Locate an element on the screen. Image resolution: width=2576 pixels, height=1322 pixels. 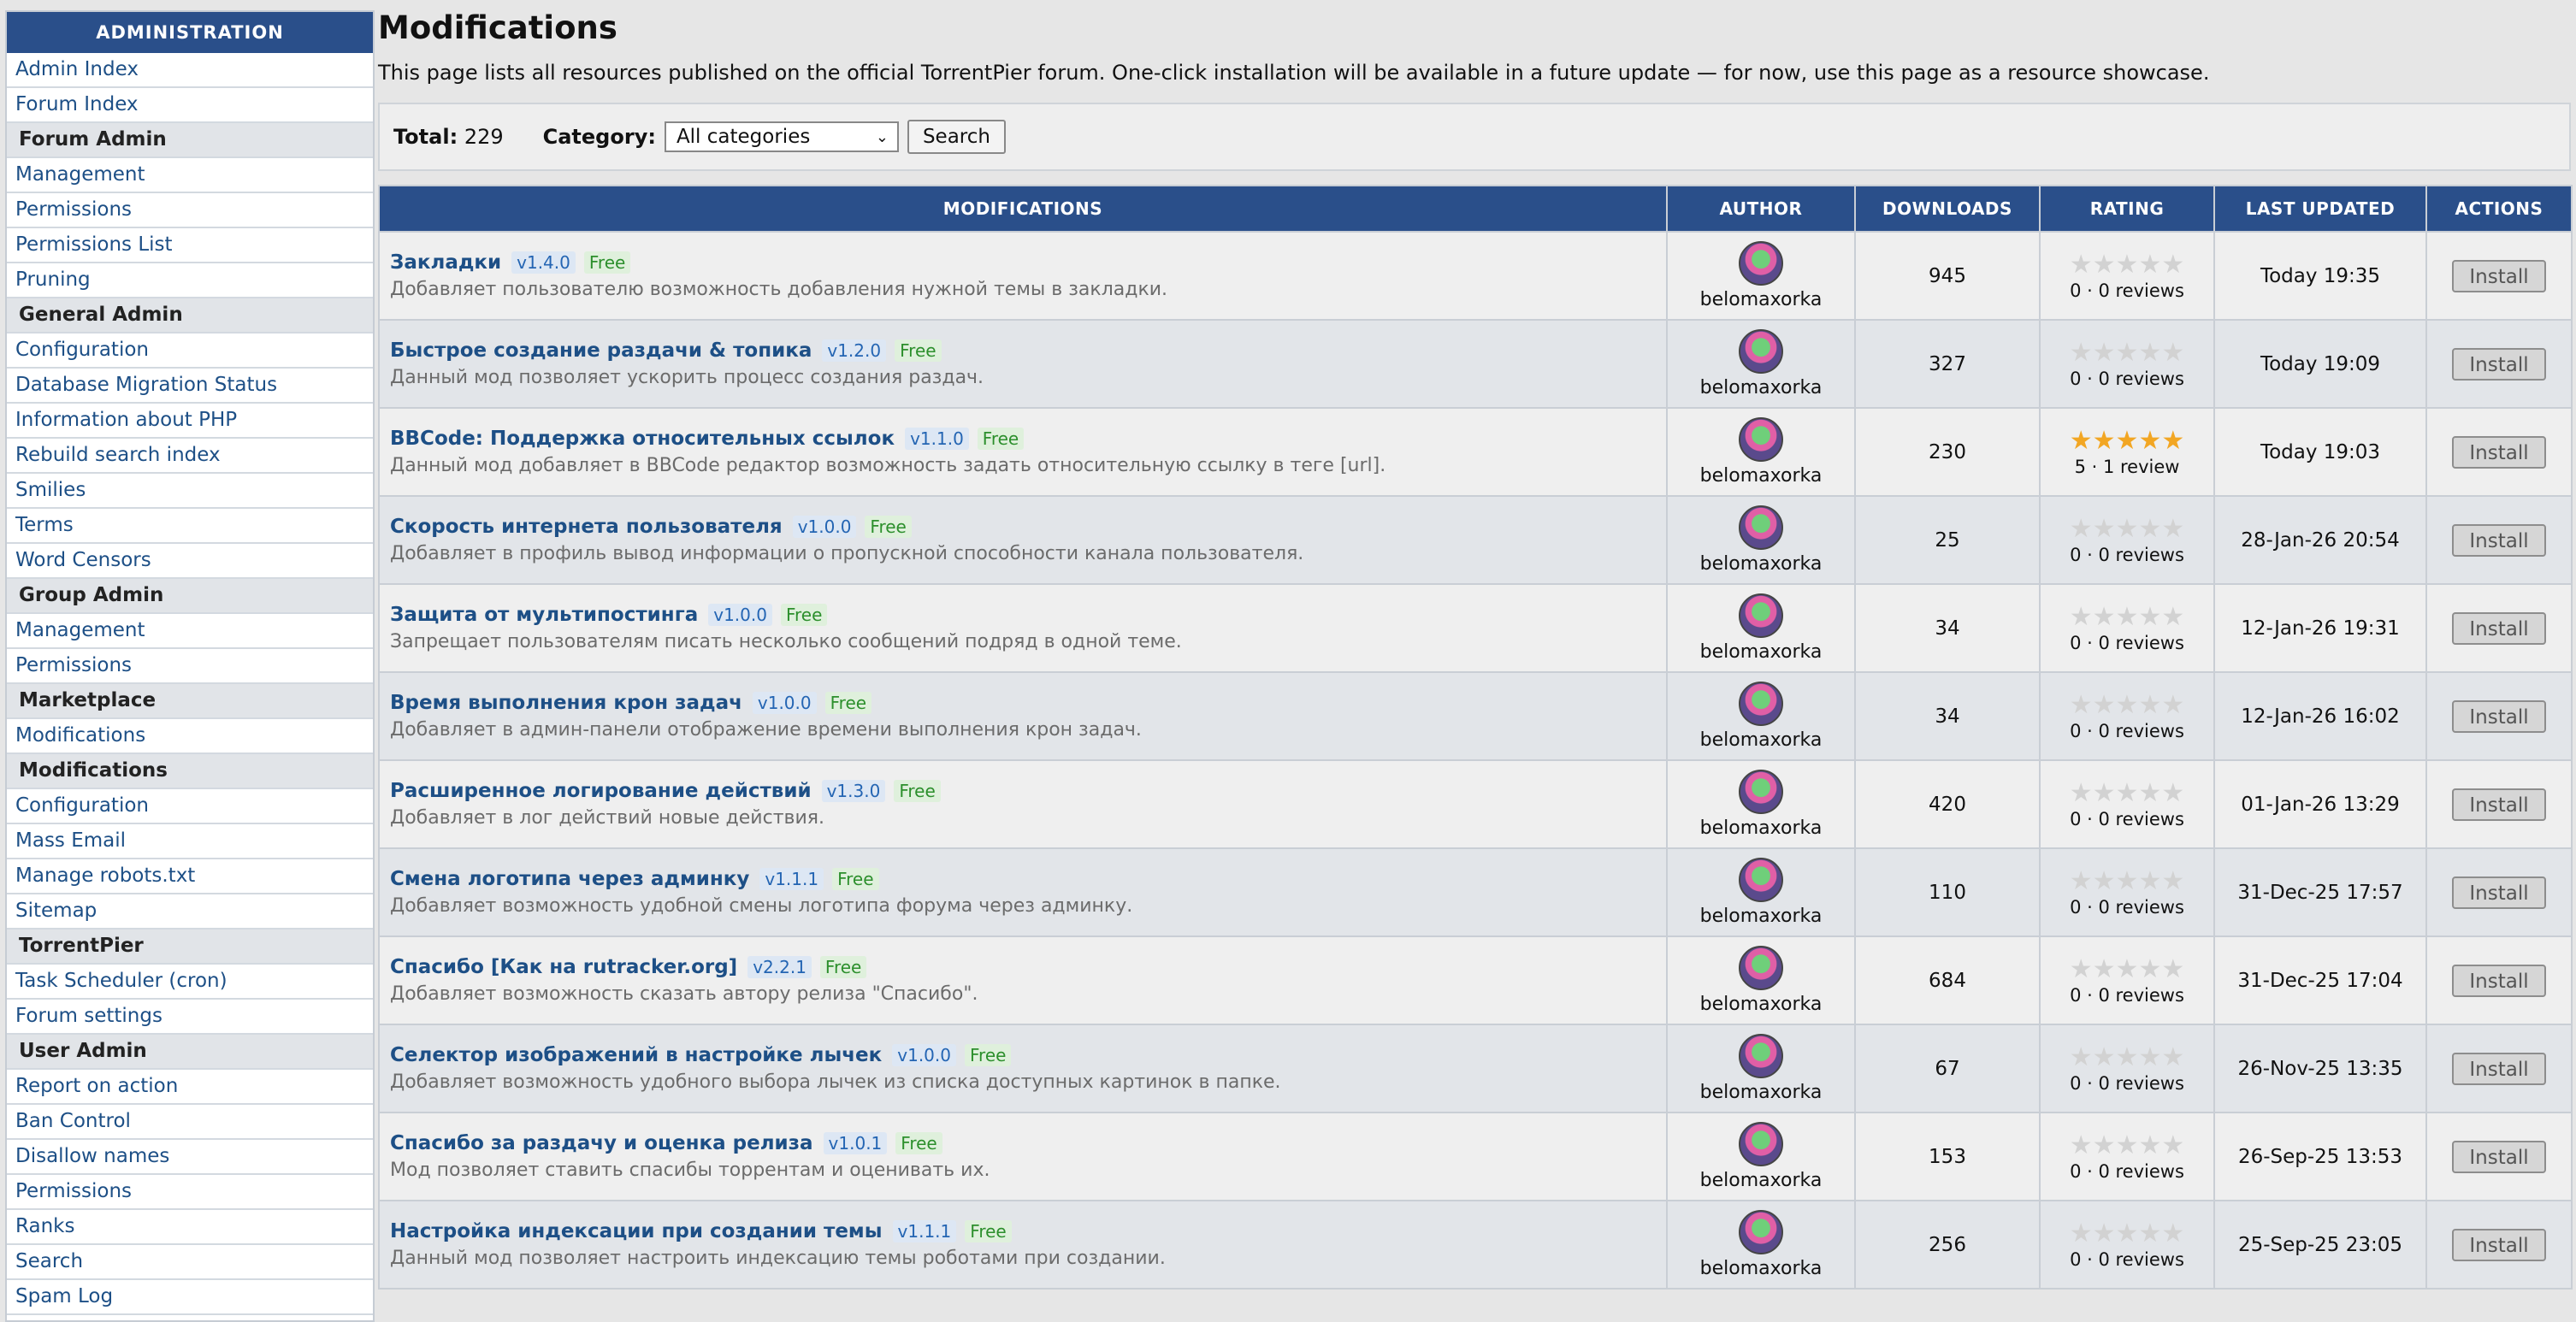
sidebar-category: Group Admin is located at coordinates (190, 596).